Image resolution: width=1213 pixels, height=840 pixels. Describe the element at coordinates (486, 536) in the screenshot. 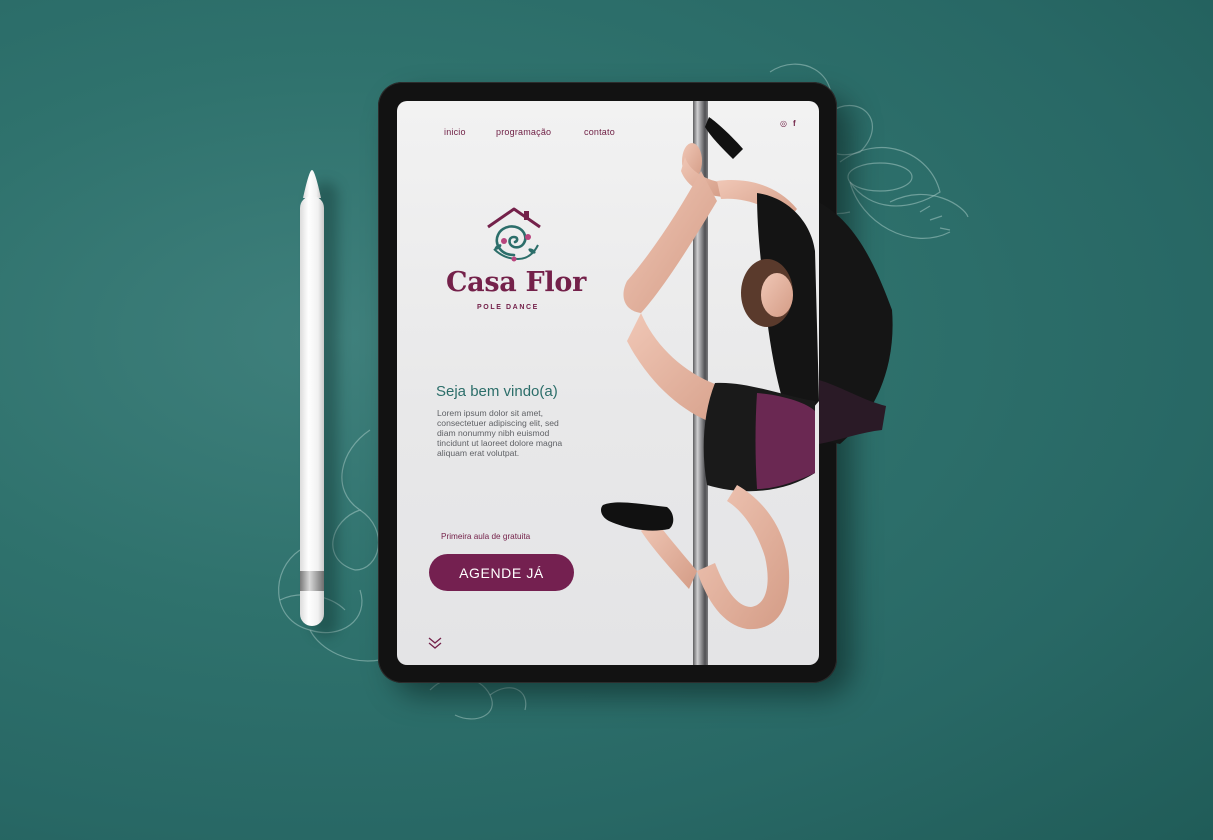

I see `cta-note: Primeira aula de gratuita` at that location.